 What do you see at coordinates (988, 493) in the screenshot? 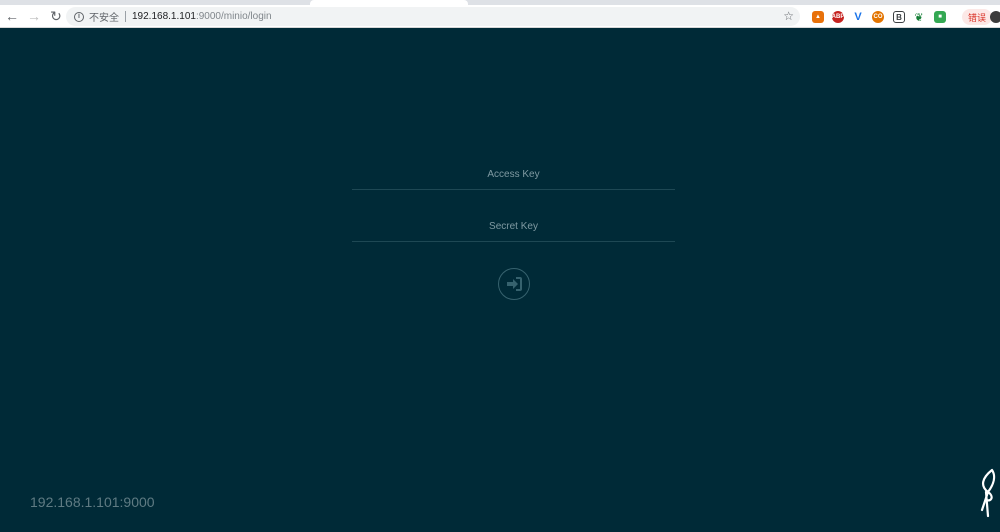
I see `minio-logo-icon` at bounding box center [988, 493].